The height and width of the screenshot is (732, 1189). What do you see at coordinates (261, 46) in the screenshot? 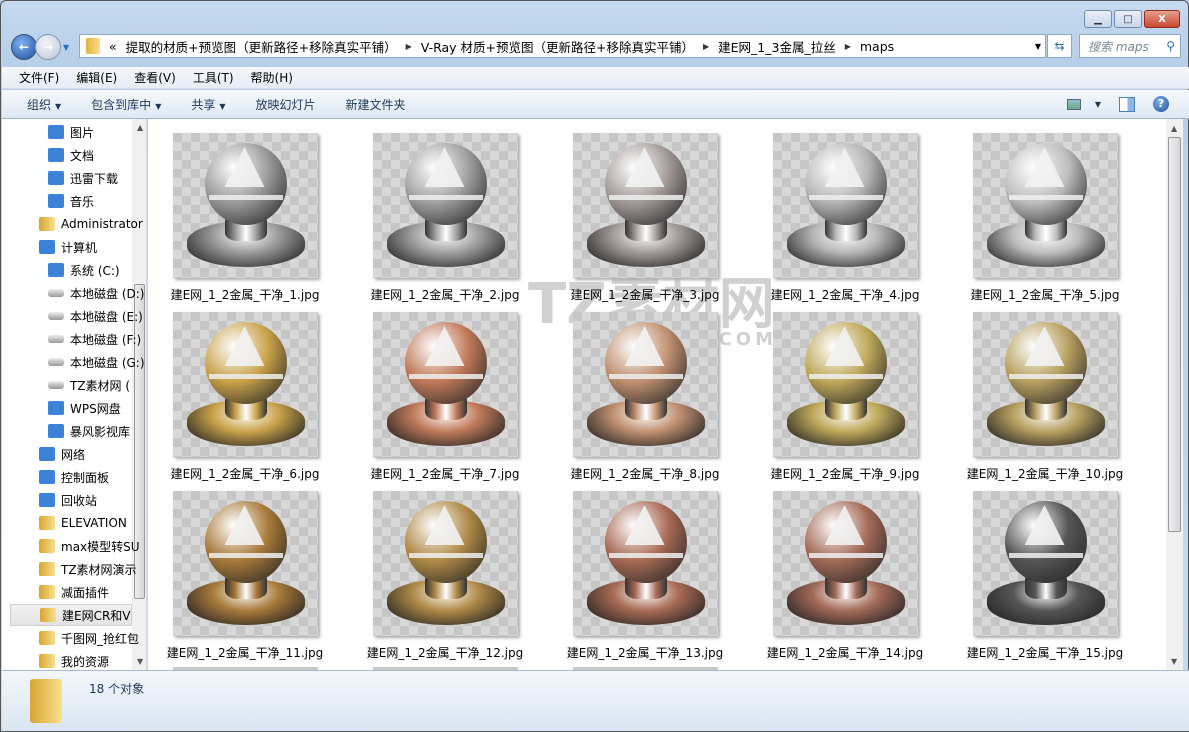
I see `breadcrumb-item: 提取的材质+预览图（更新路径+移除真实平铺）` at bounding box center [261, 46].